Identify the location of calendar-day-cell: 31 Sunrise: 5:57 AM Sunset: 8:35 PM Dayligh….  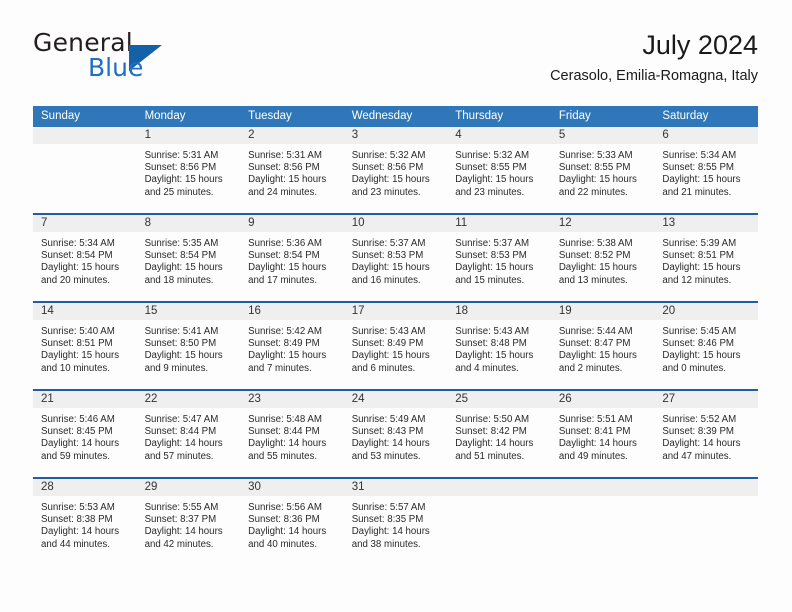
(395, 521).